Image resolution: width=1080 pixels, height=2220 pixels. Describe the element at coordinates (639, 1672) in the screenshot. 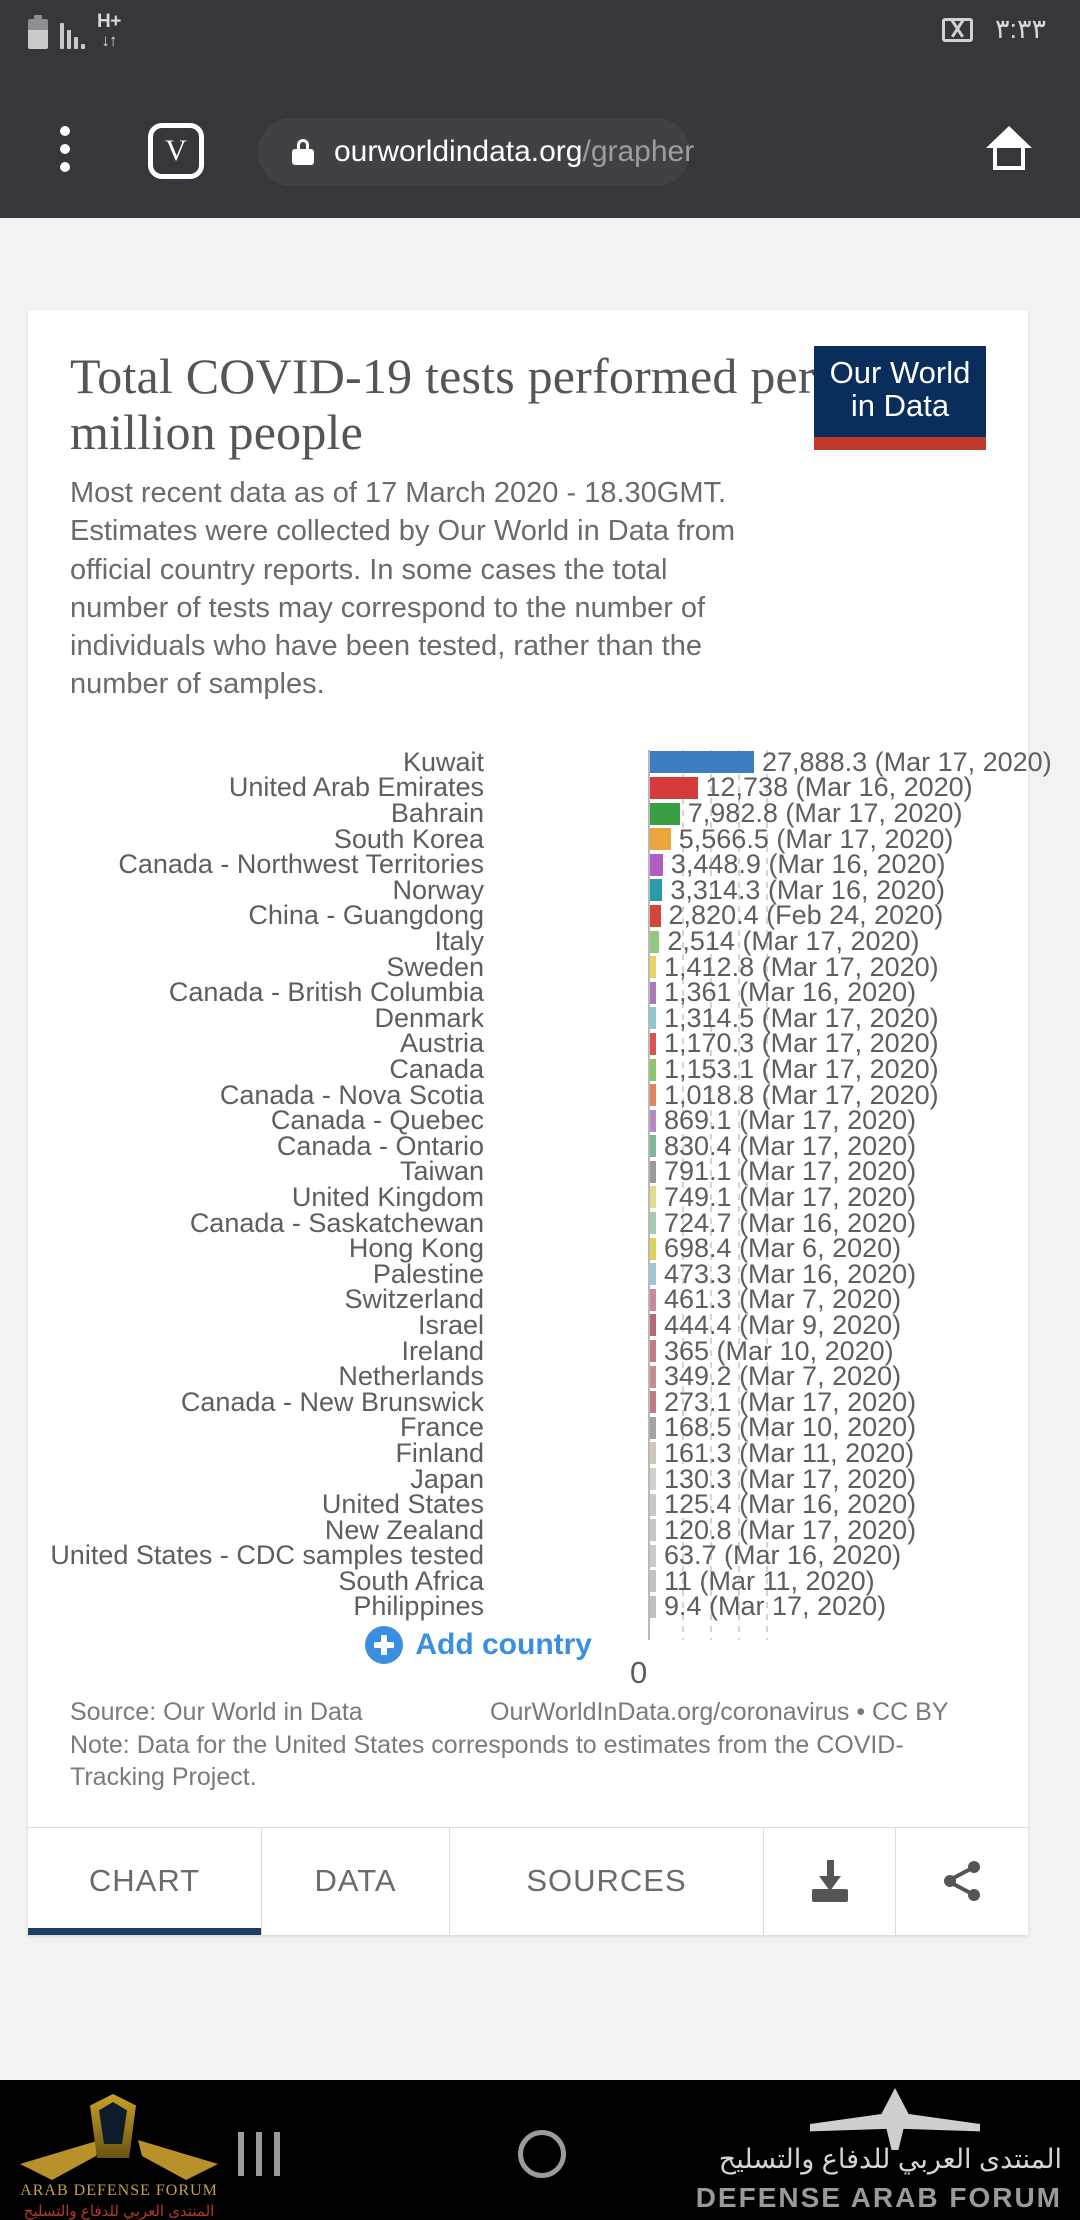

I see `axis-zero-label: 0` at that location.